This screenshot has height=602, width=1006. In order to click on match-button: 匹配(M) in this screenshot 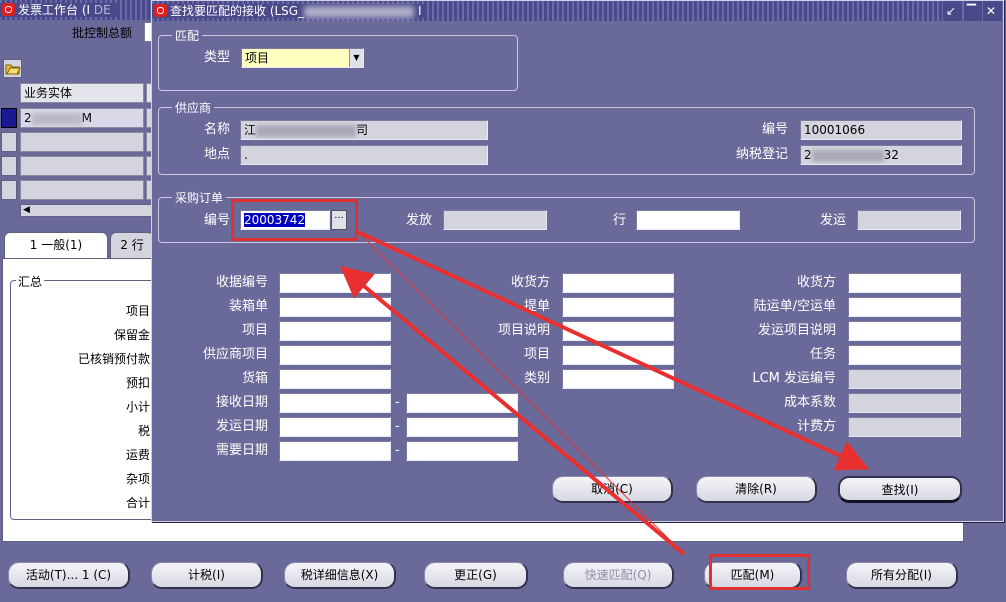, I will do `click(753, 575)`.